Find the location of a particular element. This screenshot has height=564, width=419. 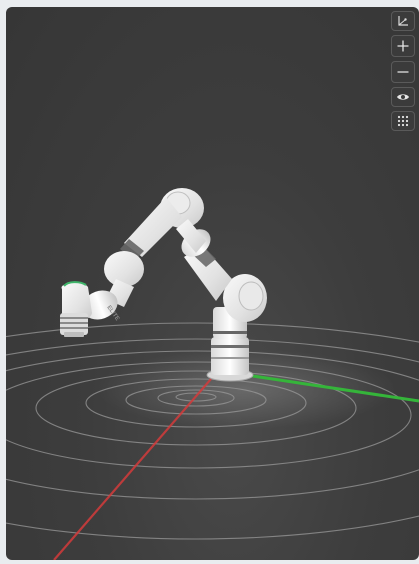

grid-dots-icon is located at coordinates (403, 121).